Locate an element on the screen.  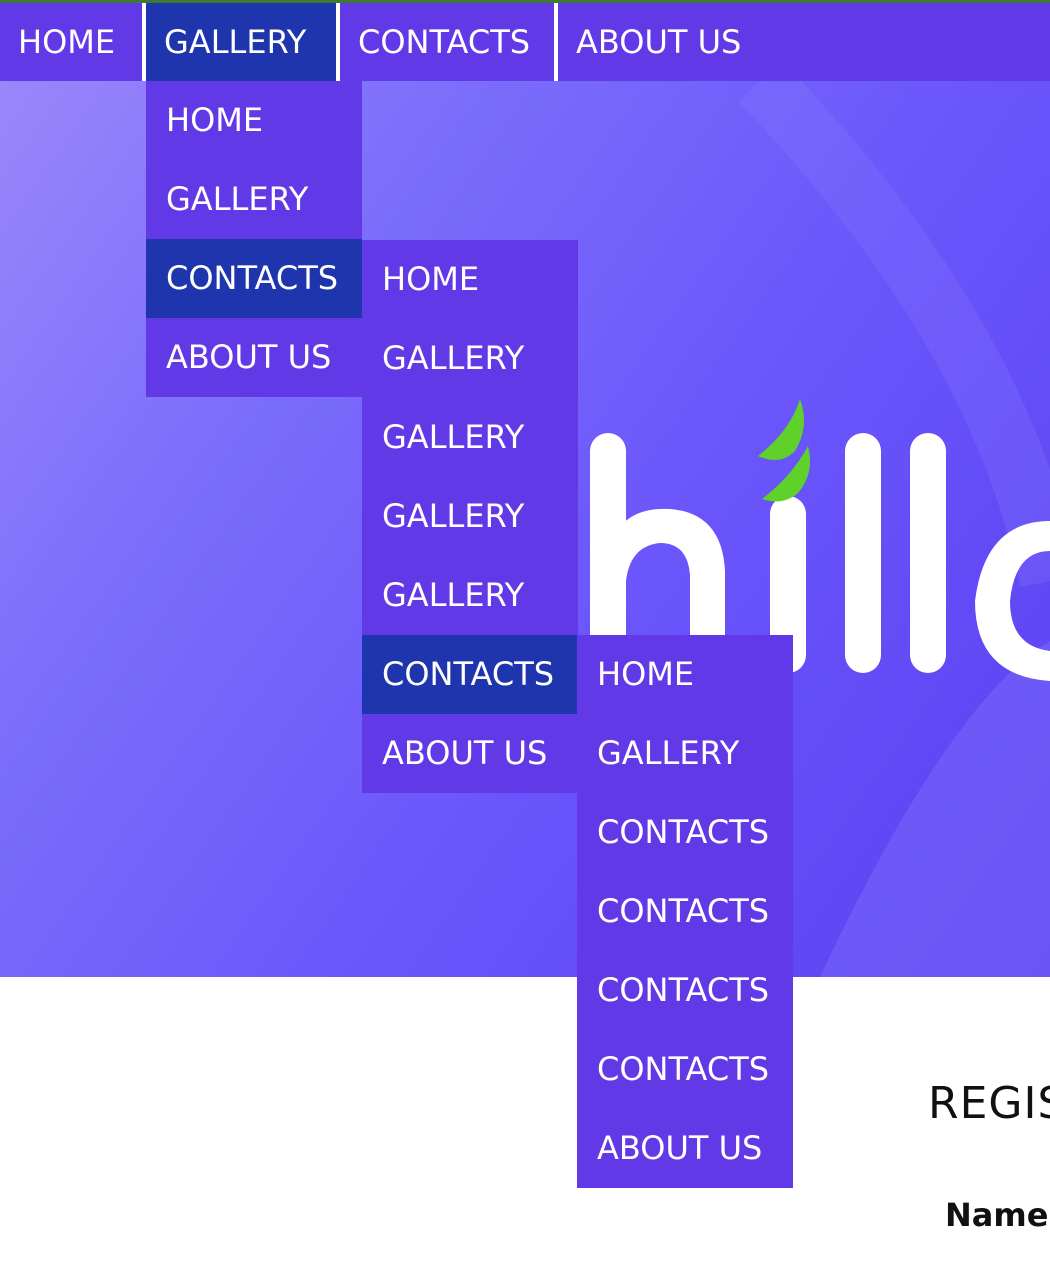
nested-item-gallery: GALLERY is located at coordinates (685, 753).